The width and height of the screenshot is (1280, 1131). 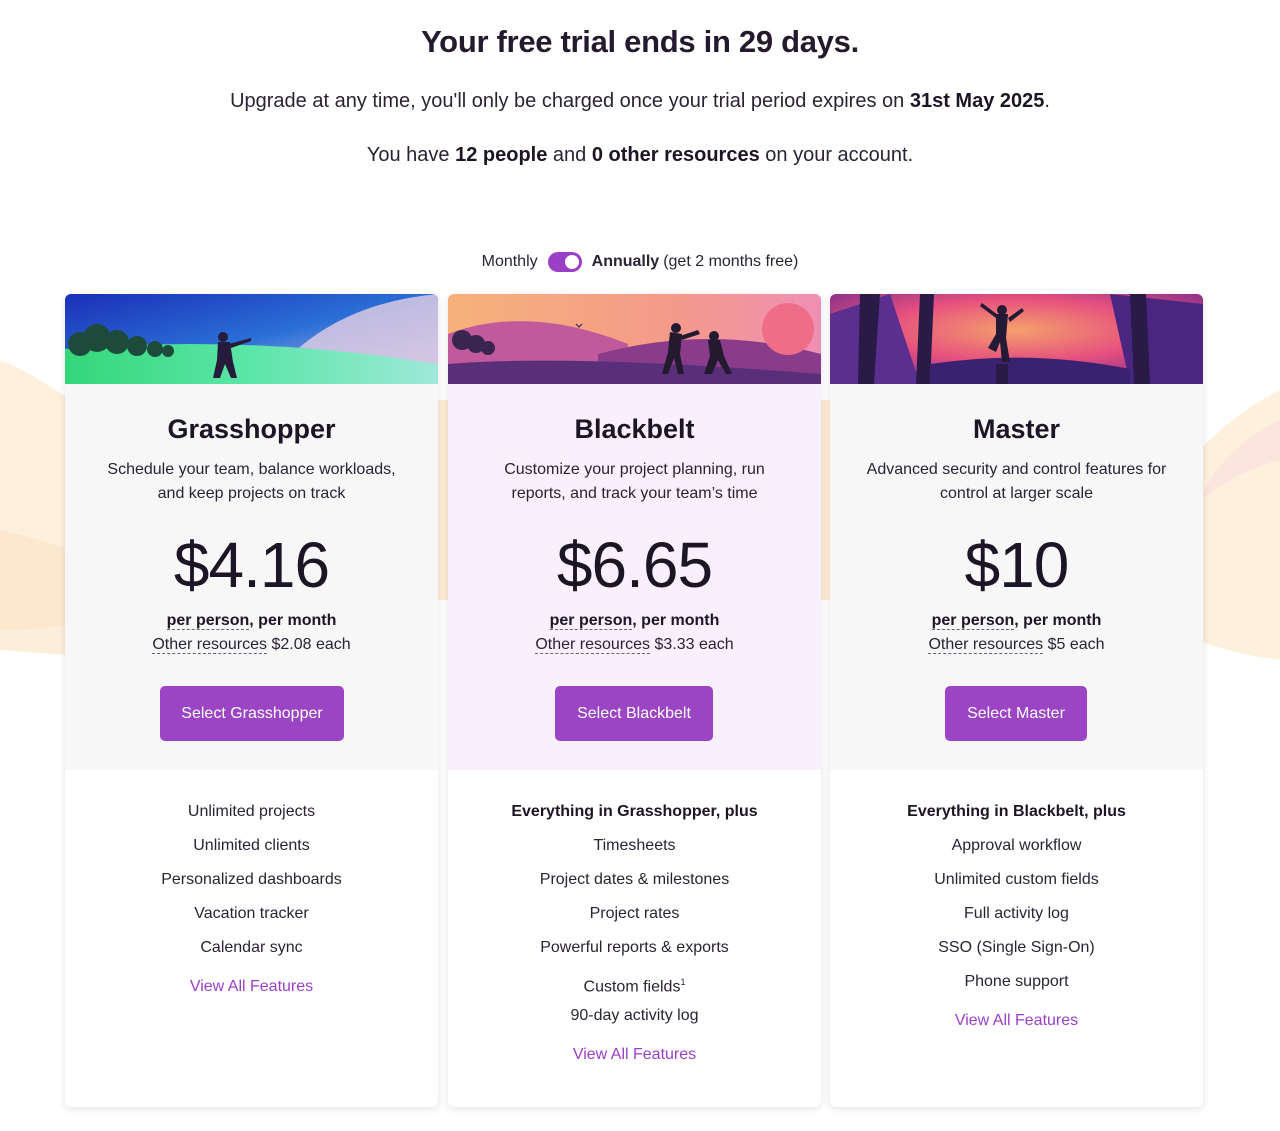 I want to click on other-resources-price: Other resources $2.08 each, so click(x=251, y=645).